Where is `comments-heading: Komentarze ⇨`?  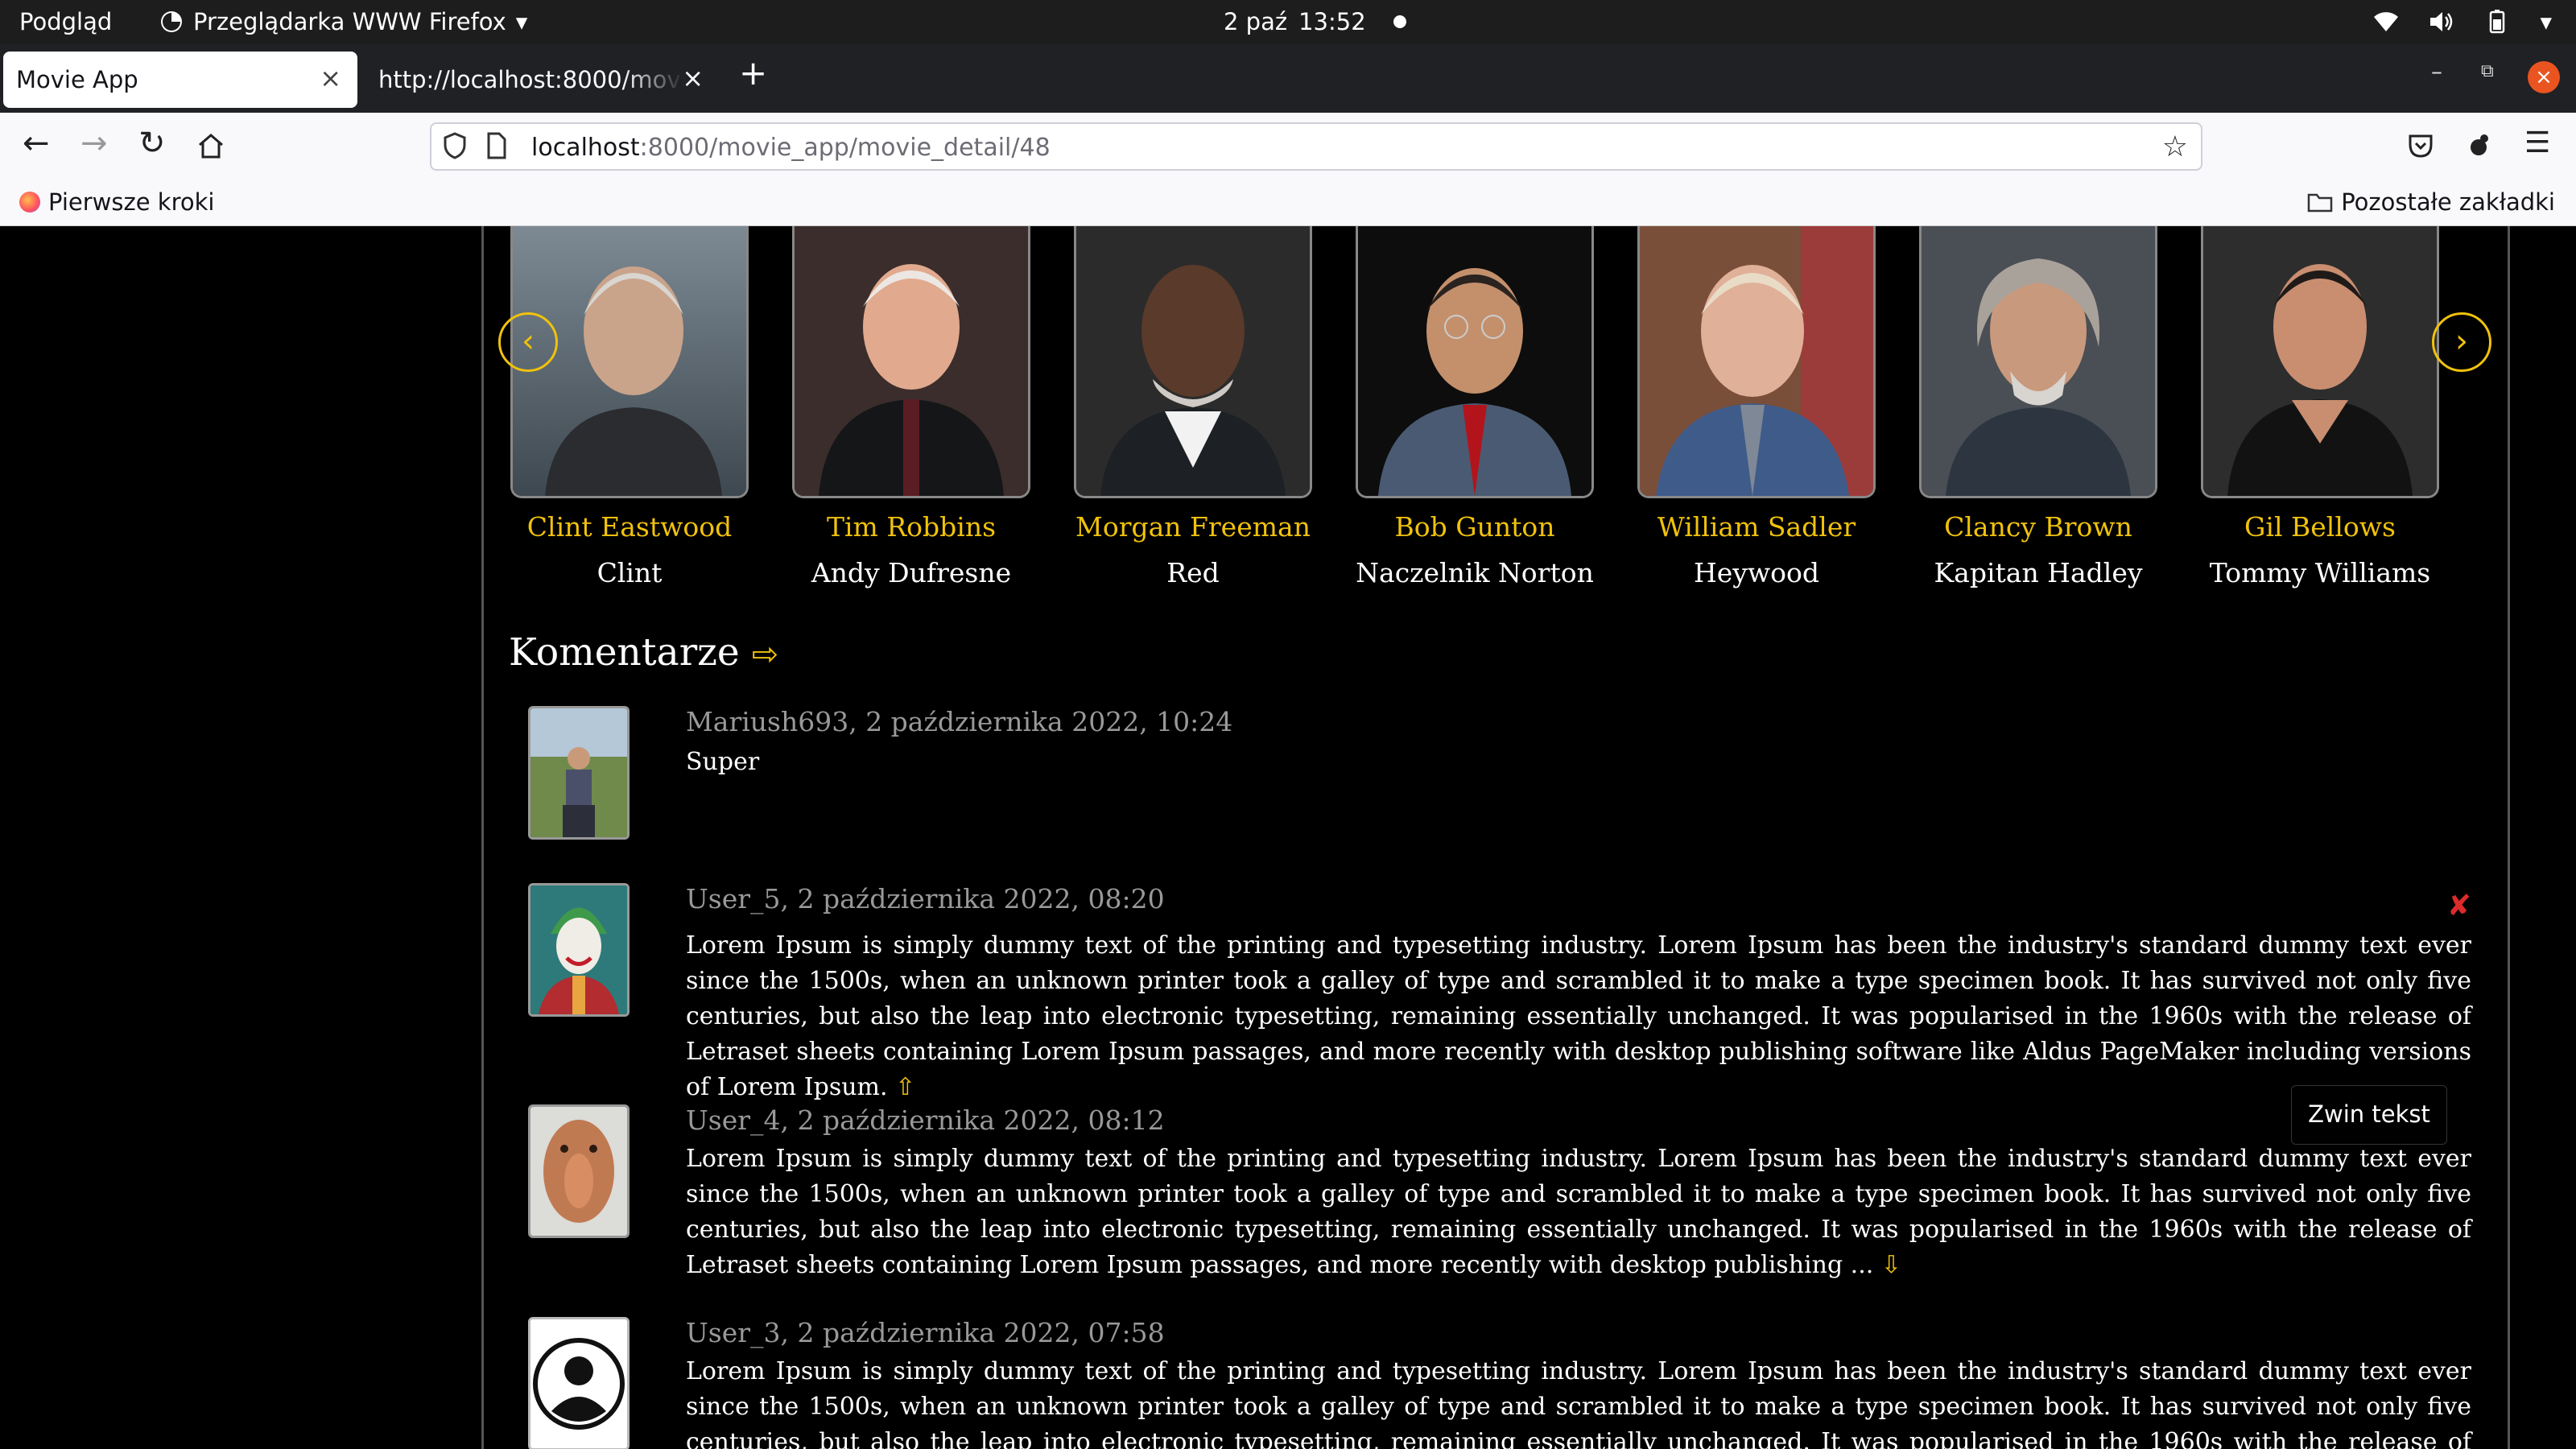
comments-heading: Komentarze ⇨ is located at coordinates (643, 652).